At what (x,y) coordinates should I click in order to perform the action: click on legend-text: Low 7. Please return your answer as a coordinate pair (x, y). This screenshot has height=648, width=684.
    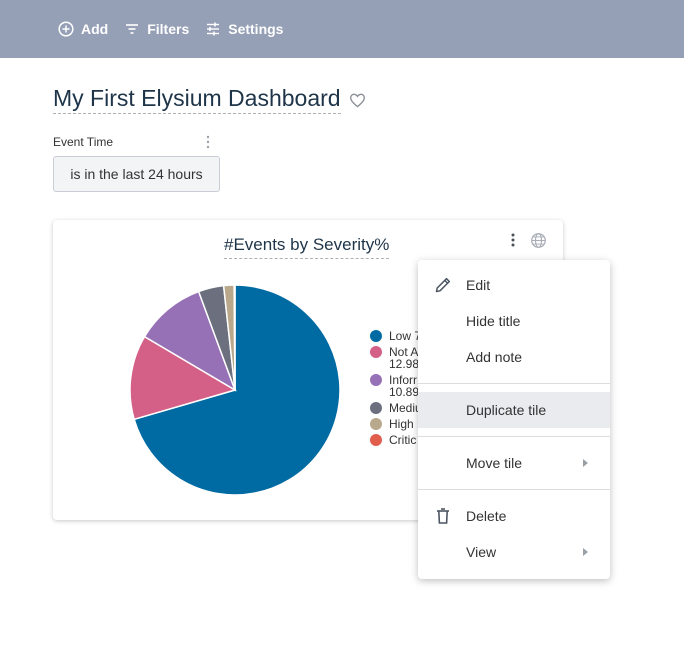
    Looking at the image, I should click on (404, 336).